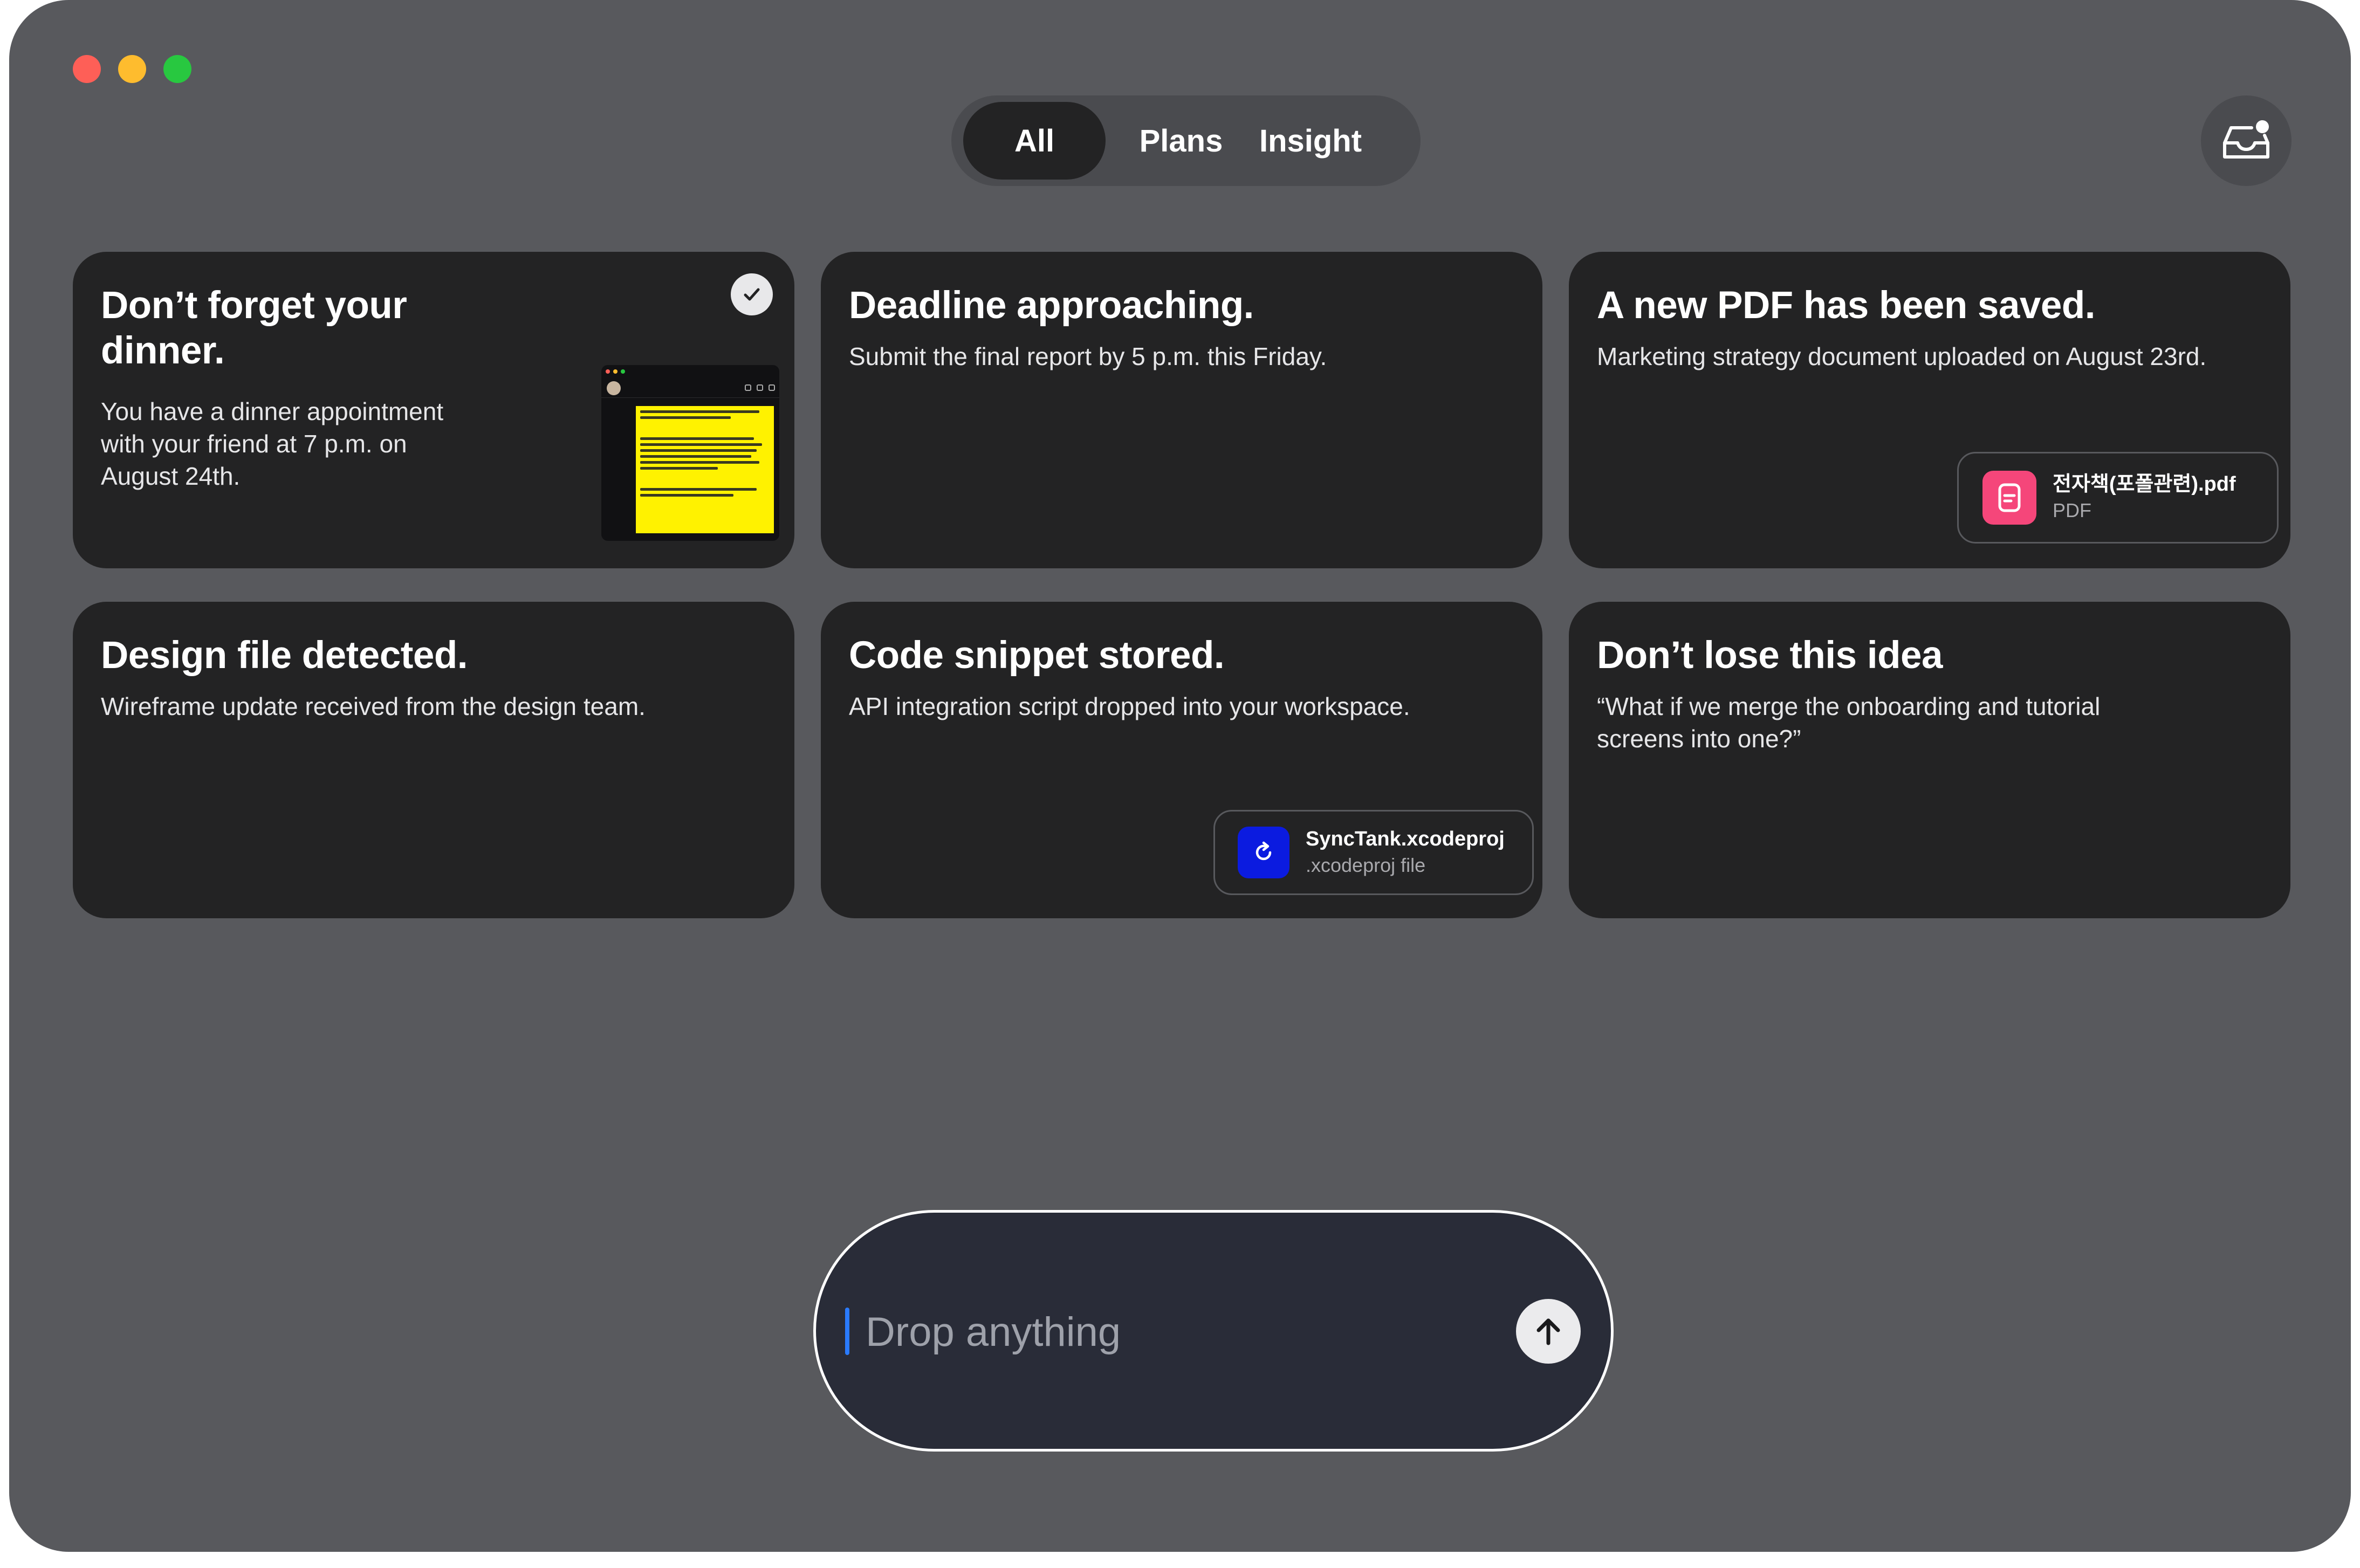  Describe the element at coordinates (254, 328) in the screenshot. I see `card-title: Don’t forget your dinner.` at that location.